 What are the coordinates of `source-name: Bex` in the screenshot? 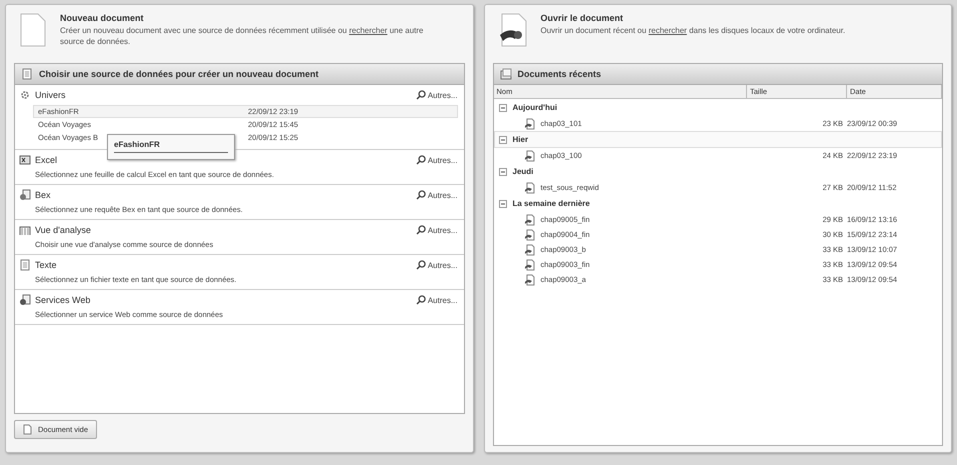 It's located at (223, 195).